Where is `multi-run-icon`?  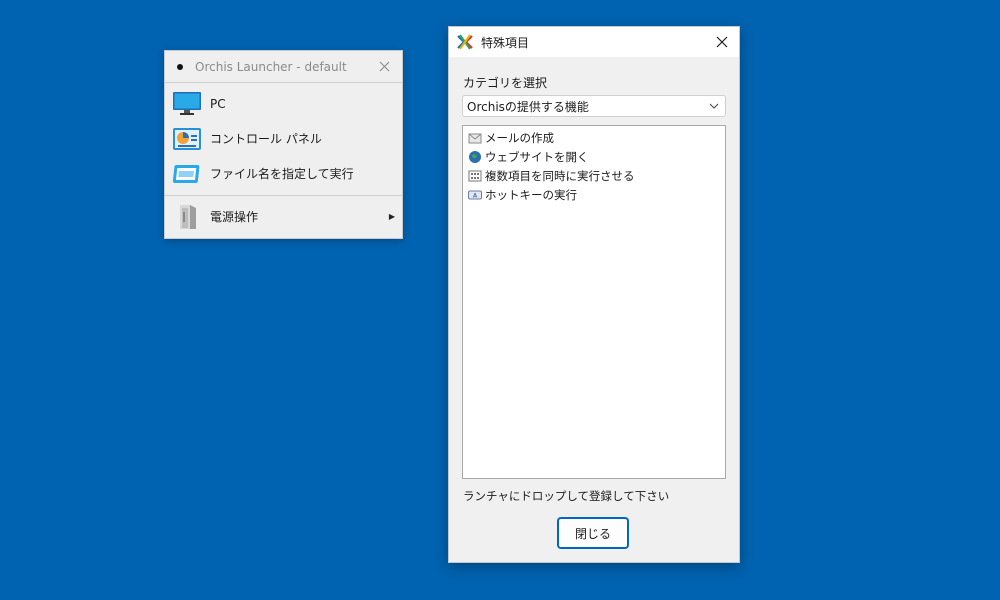 multi-run-icon is located at coordinates (475, 176).